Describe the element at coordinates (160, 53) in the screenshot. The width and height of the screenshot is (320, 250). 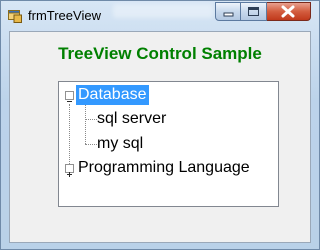
I see `heading-label: TreeView Control Sample` at that location.